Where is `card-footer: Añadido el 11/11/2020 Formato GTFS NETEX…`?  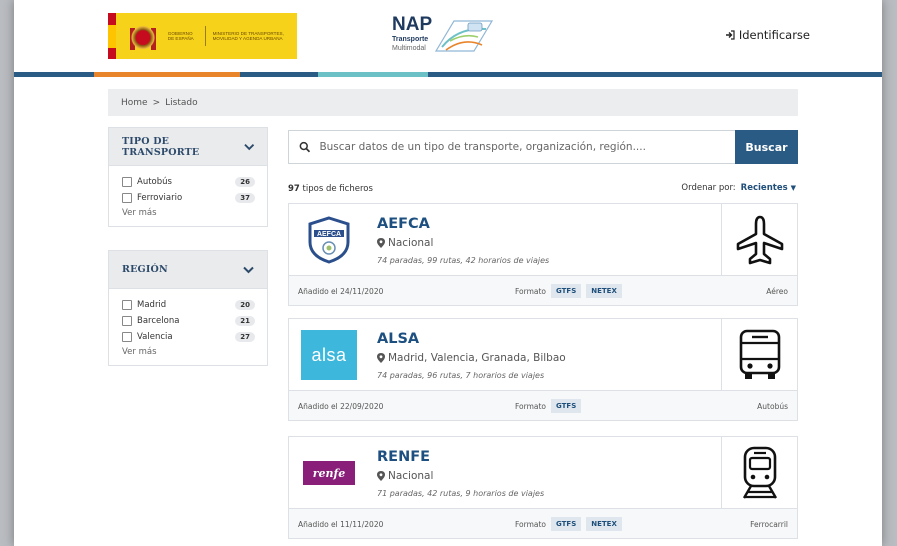
card-footer: Añadido el 11/11/2020 Formato GTFS NETEX… is located at coordinates (543, 523).